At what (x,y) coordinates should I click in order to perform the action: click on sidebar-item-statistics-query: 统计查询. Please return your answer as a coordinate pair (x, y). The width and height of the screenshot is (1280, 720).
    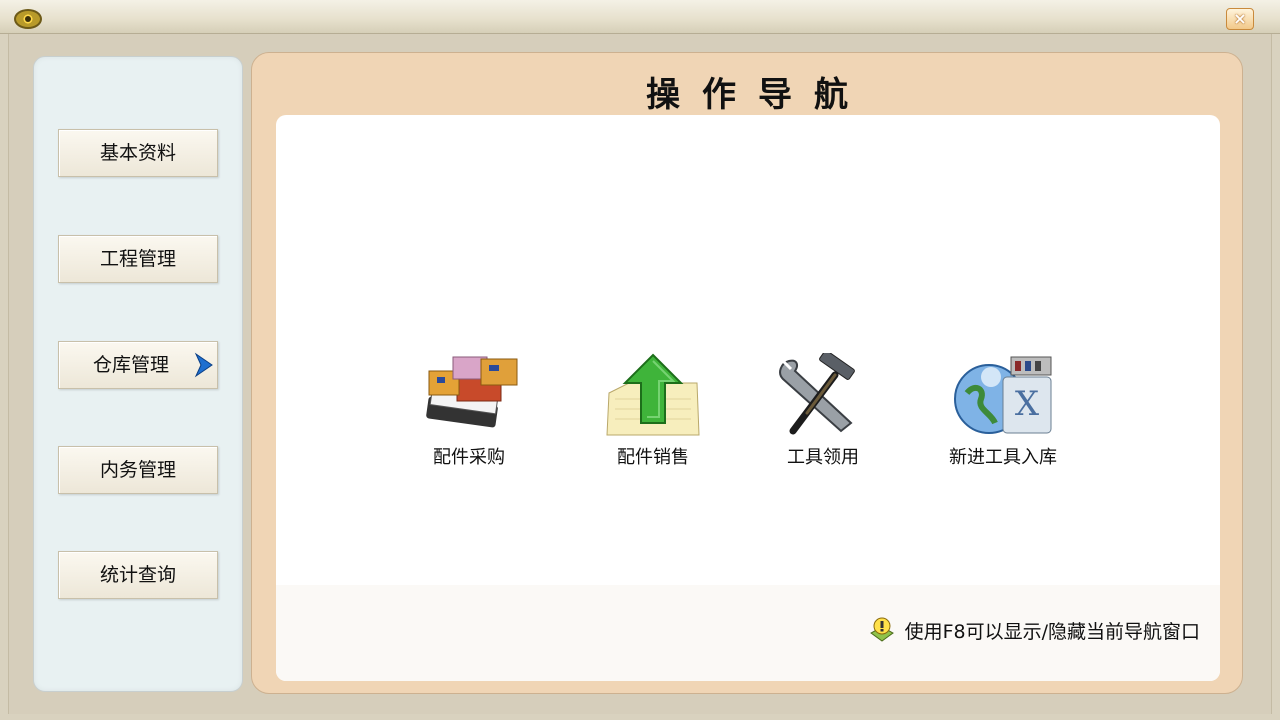
    Looking at the image, I should click on (138, 575).